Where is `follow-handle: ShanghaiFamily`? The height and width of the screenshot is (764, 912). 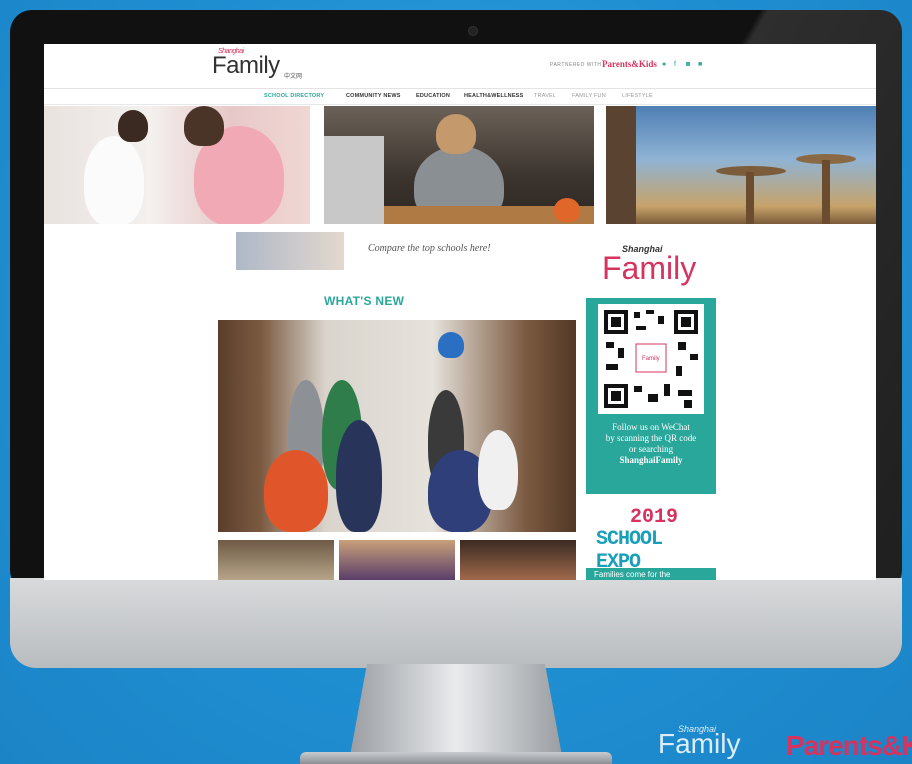
follow-handle: ShanghaiFamily is located at coordinates (651, 460).